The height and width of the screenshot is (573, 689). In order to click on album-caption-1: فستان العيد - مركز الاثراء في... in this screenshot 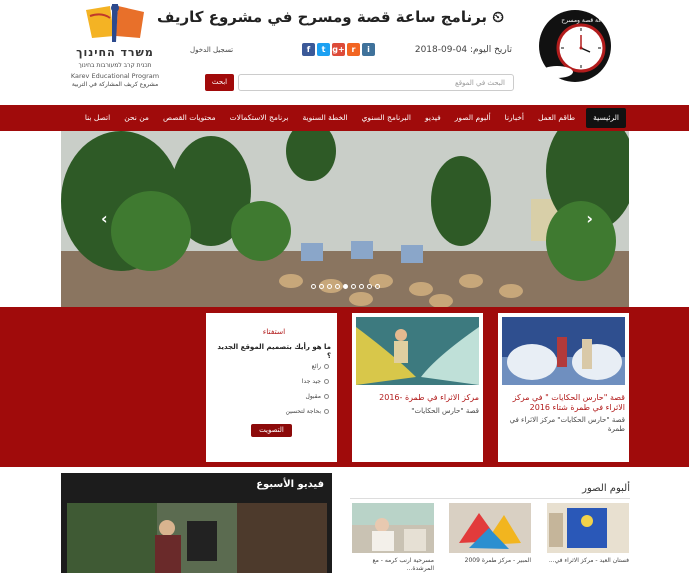, I will do `click(588, 561)`.